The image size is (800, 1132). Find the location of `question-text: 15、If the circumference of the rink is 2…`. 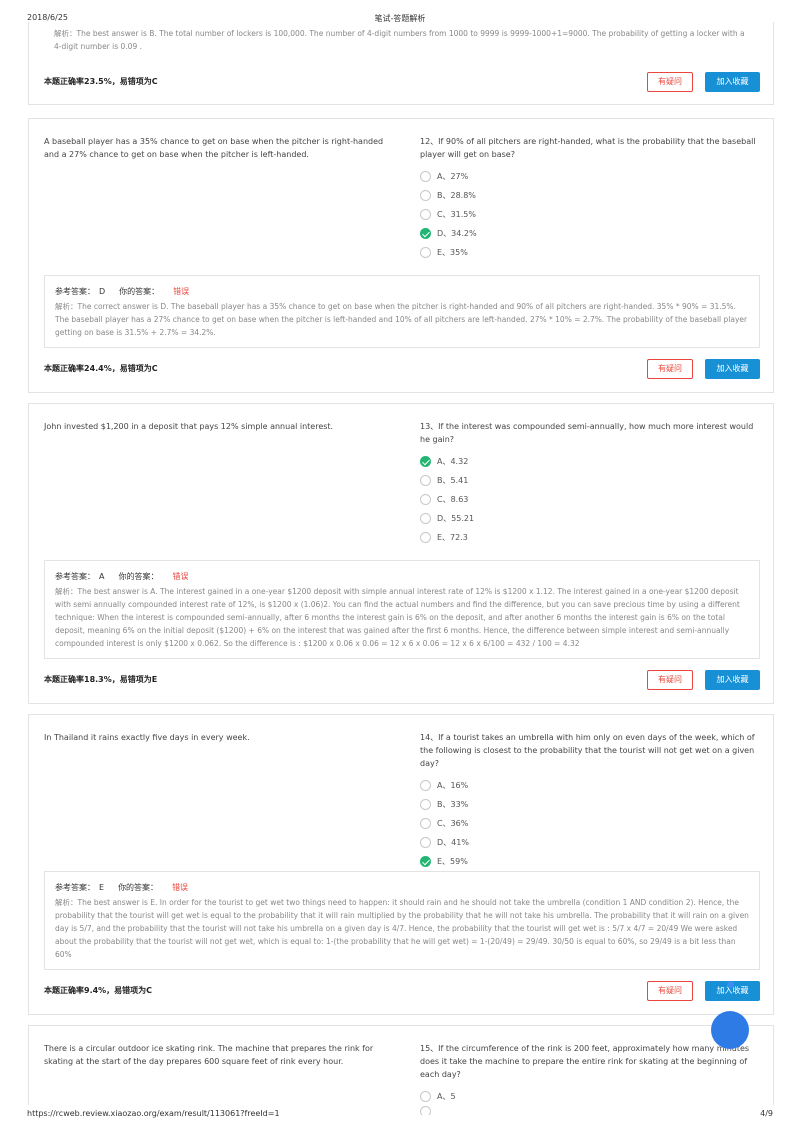

question-text: 15、If the circumference of the rink is 2… is located at coordinates (585, 1061).